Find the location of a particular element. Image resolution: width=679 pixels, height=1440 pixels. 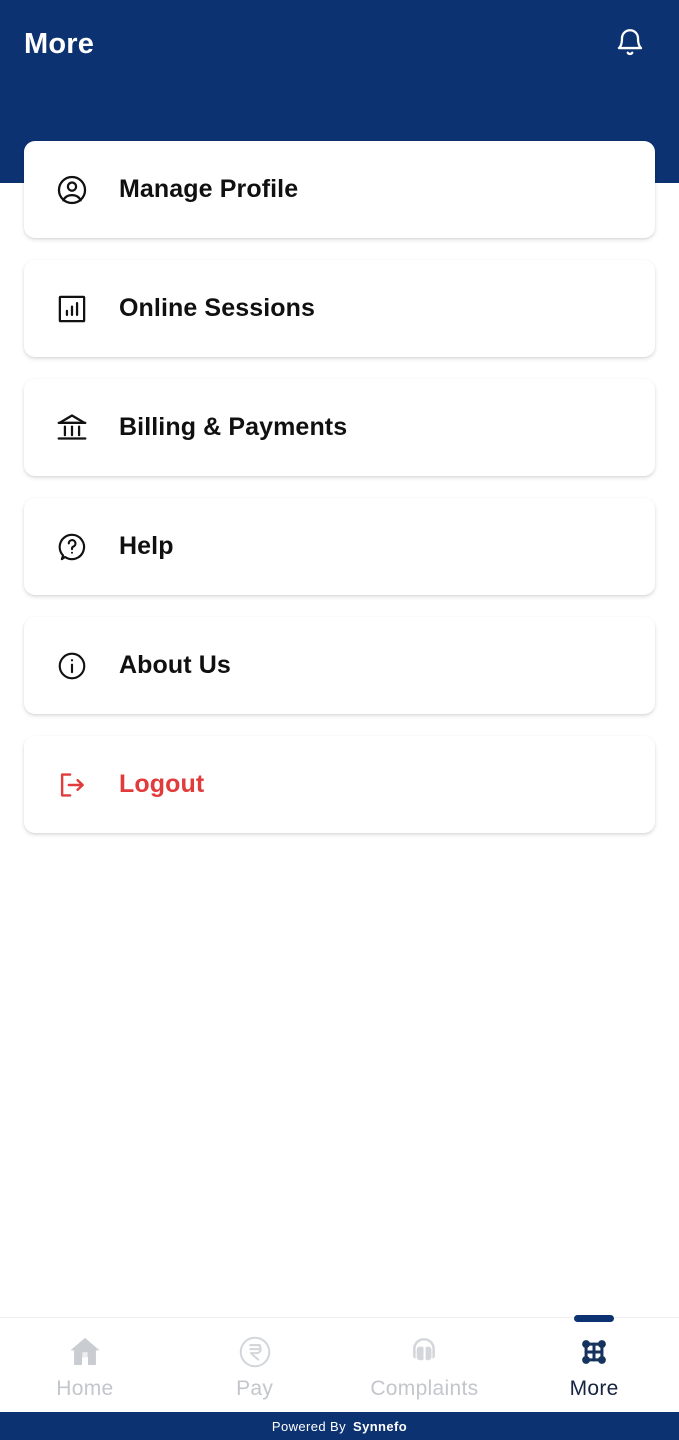

menu-item-about-us: About Us is located at coordinates (339, 665).